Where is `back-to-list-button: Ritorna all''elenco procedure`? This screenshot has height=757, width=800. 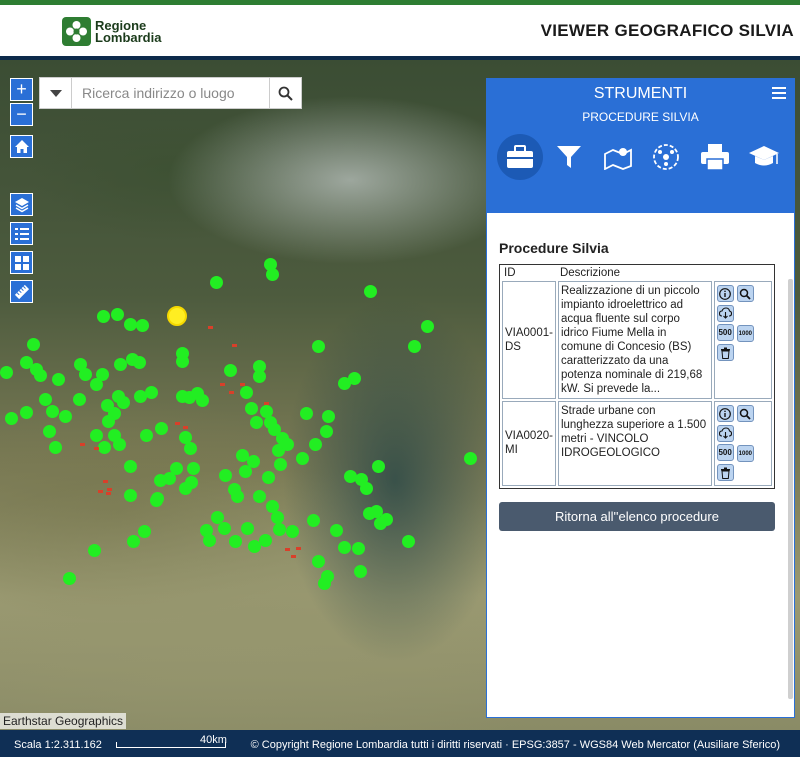 back-to-list-button: Ritorna all''elenco procedure is located at coordinates (637, 516).